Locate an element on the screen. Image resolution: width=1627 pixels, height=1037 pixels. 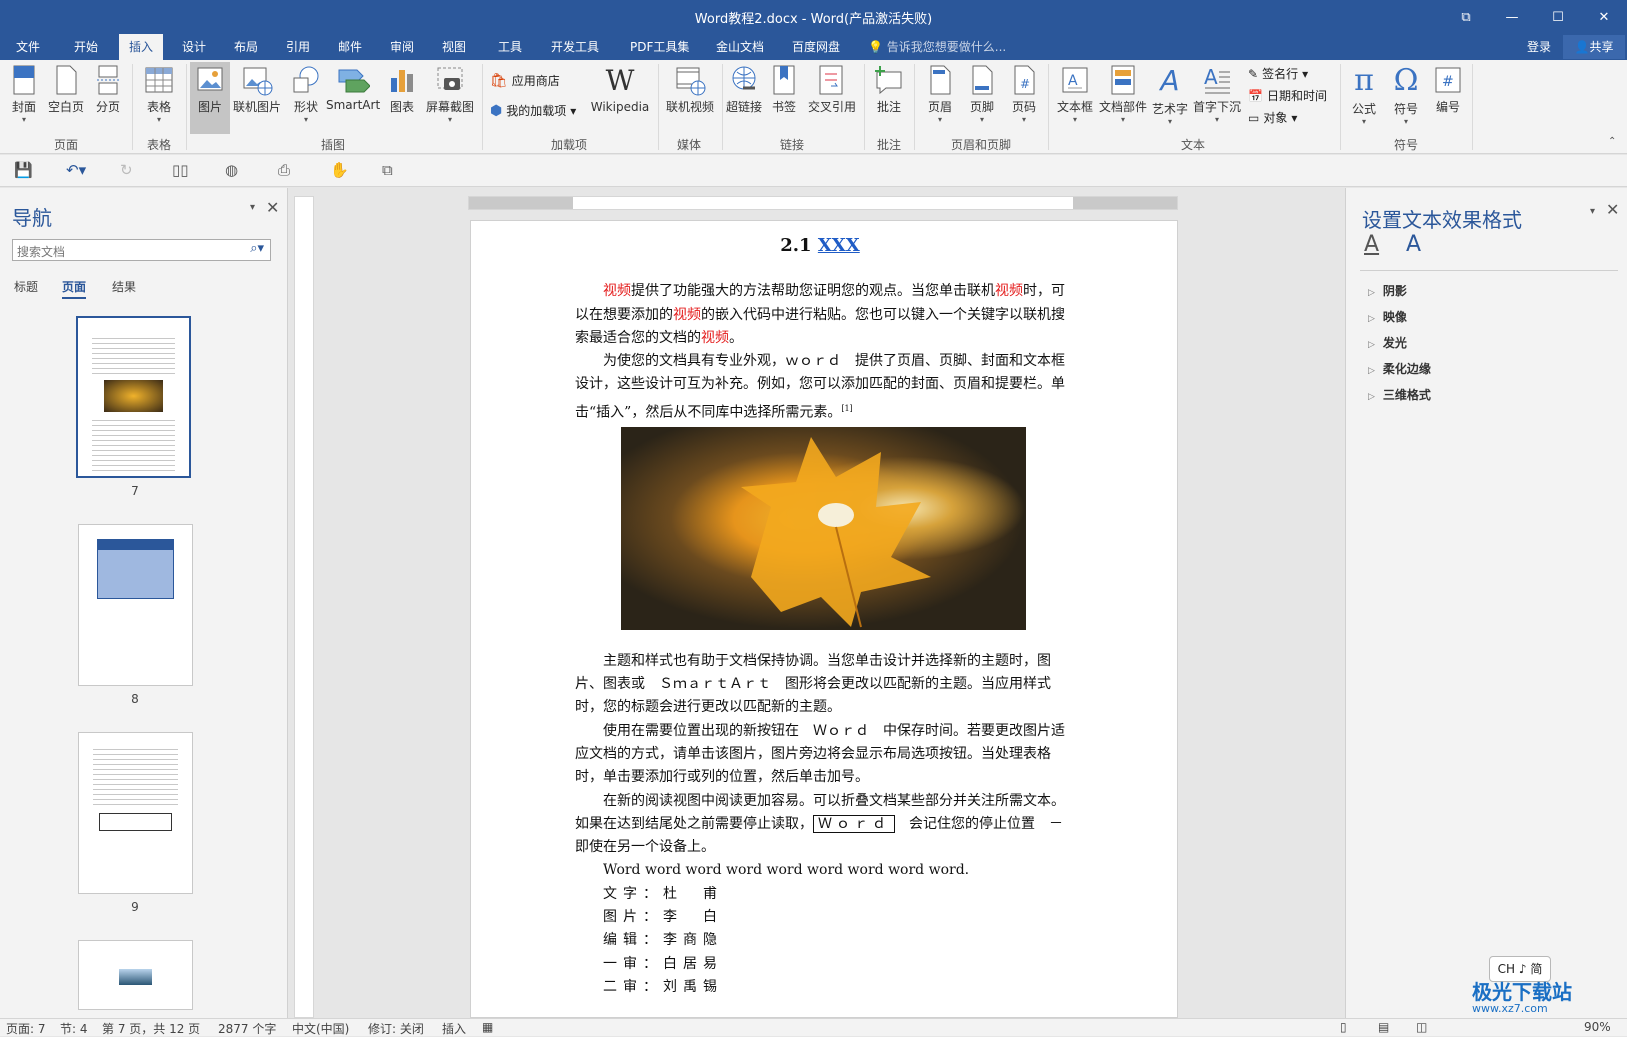
nav-close-icon: ✕ is located at coordinates (272, 207).